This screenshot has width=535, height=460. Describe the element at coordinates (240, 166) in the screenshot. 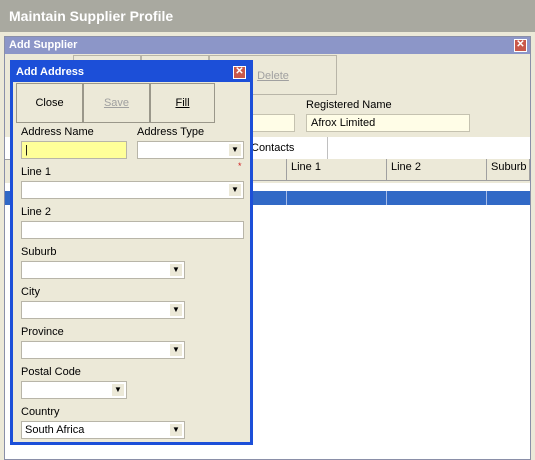

I see `required-marker-icon: *` at that location.